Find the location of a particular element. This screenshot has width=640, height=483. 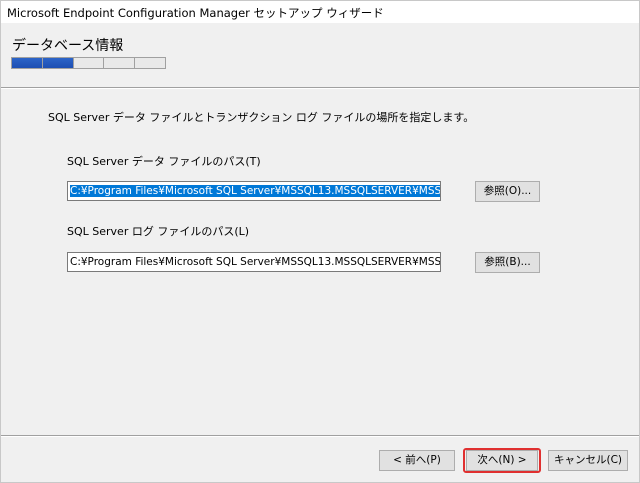

data-file-path-label: SQL Server データ ファイルのパス(T) is located at coordinates (164, 161).